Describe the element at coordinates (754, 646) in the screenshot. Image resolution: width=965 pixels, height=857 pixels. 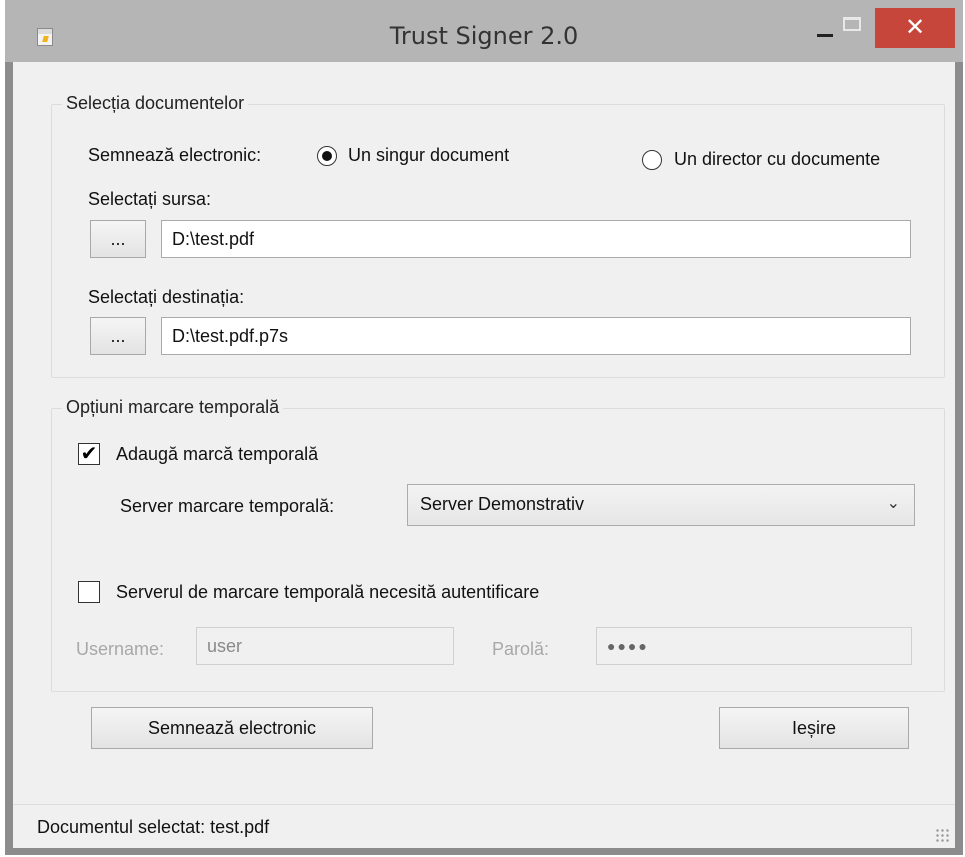
I see `password-input: ●●●●` at that location.